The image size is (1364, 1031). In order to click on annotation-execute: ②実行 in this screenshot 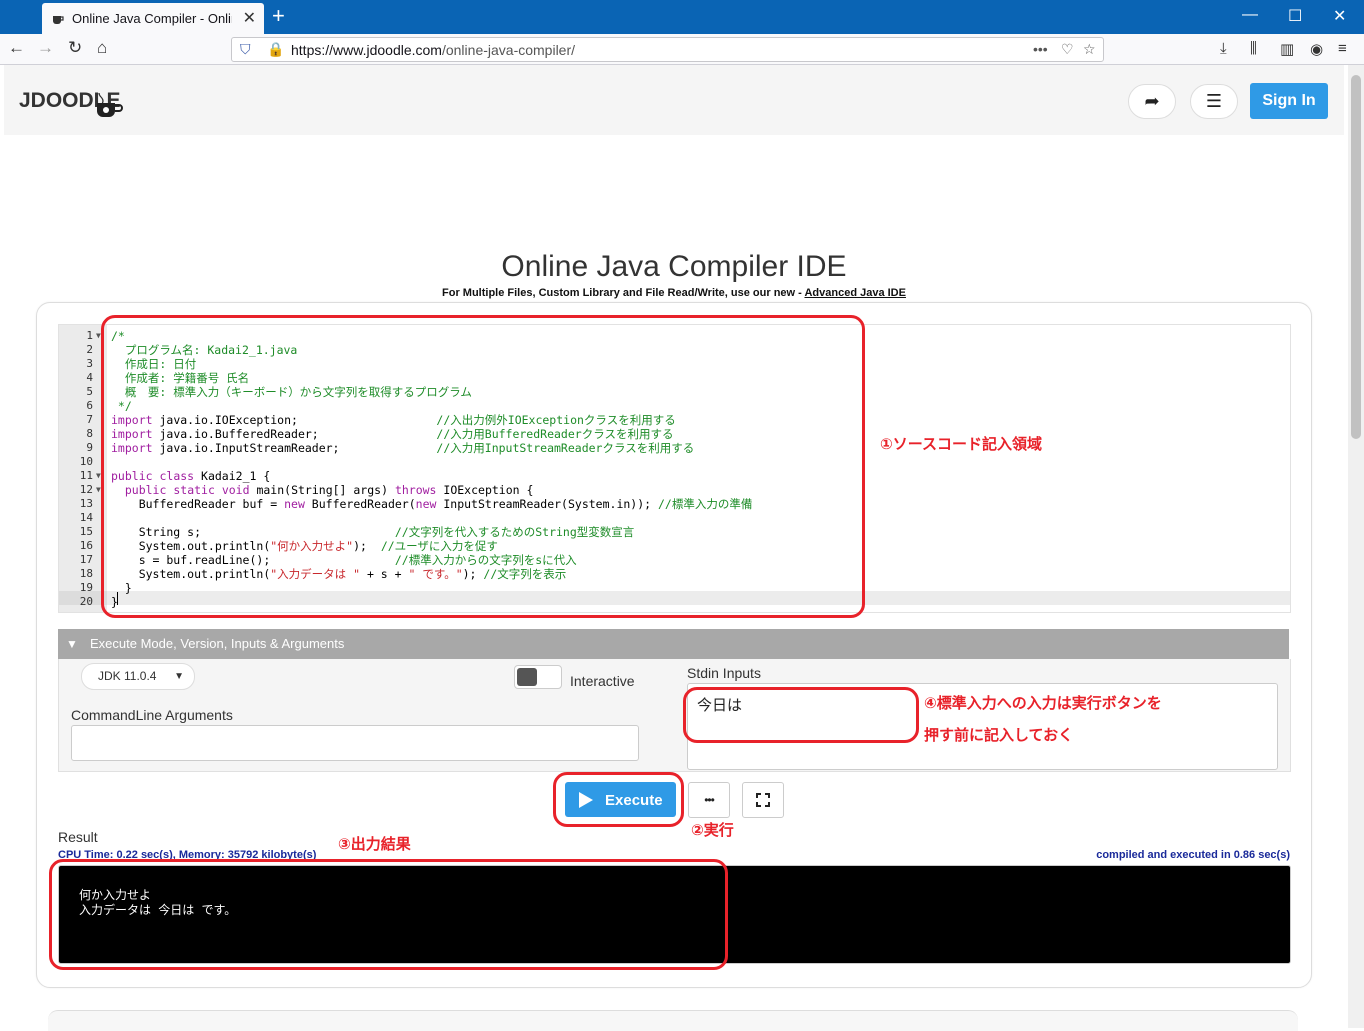, I will do `click(712, 830)`.